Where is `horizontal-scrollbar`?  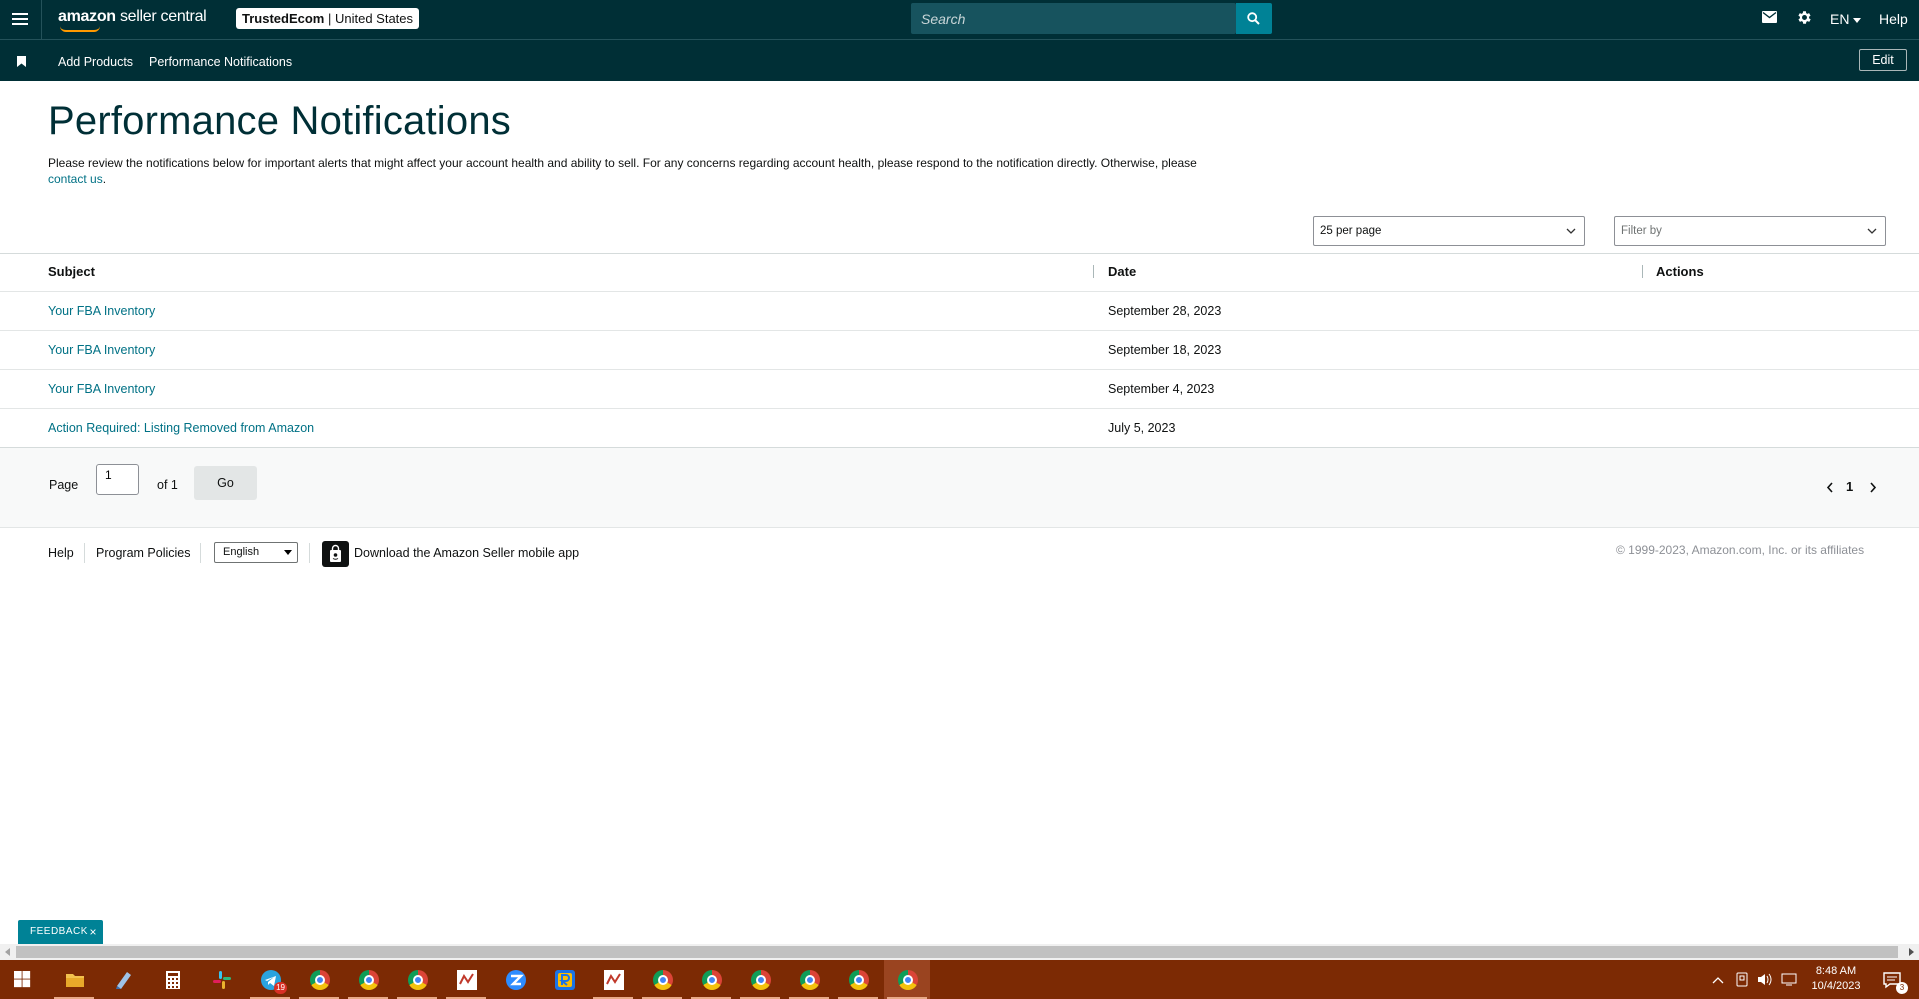 horizontal-scrollbar is located at coordinates (959, 952).